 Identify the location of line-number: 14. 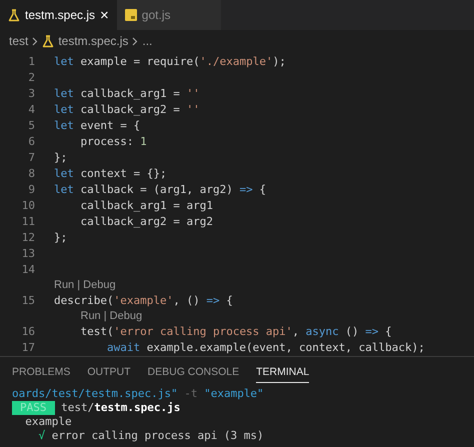
(27, 270).